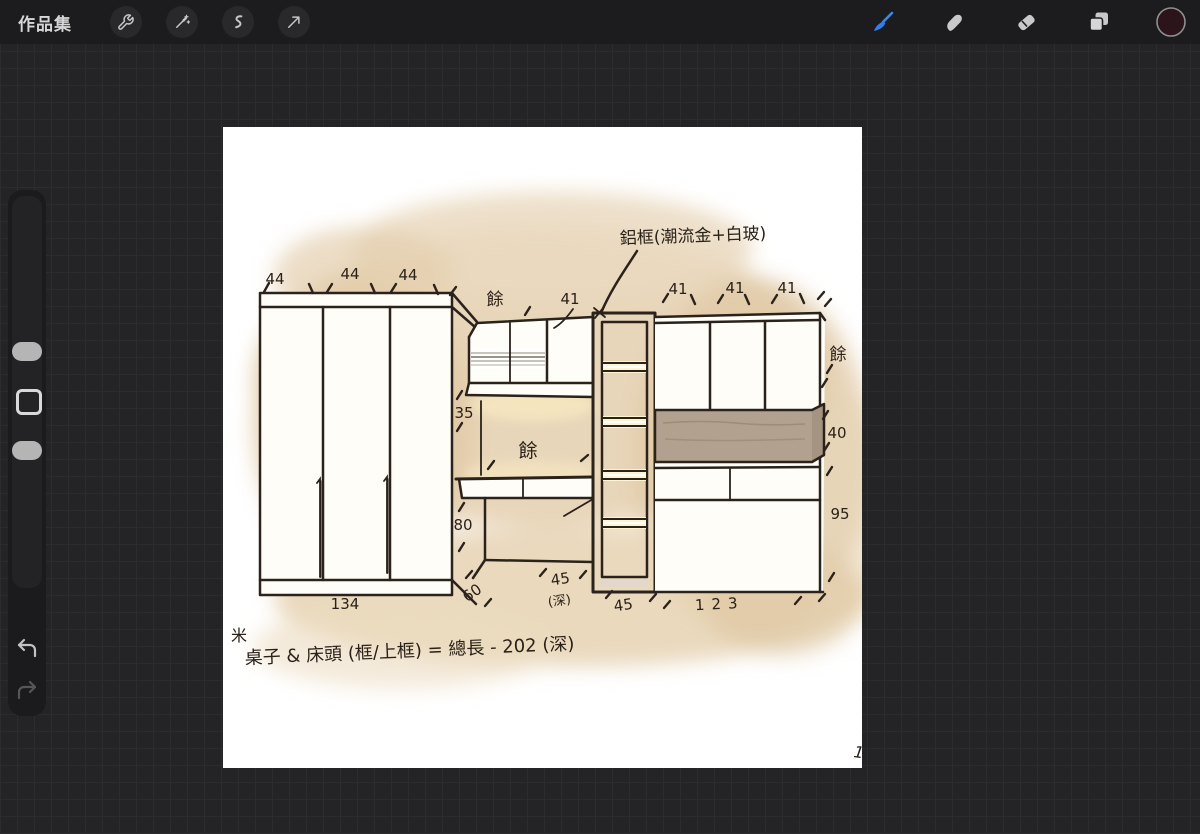  I want to click on page-number: 1, so click(857, 752).